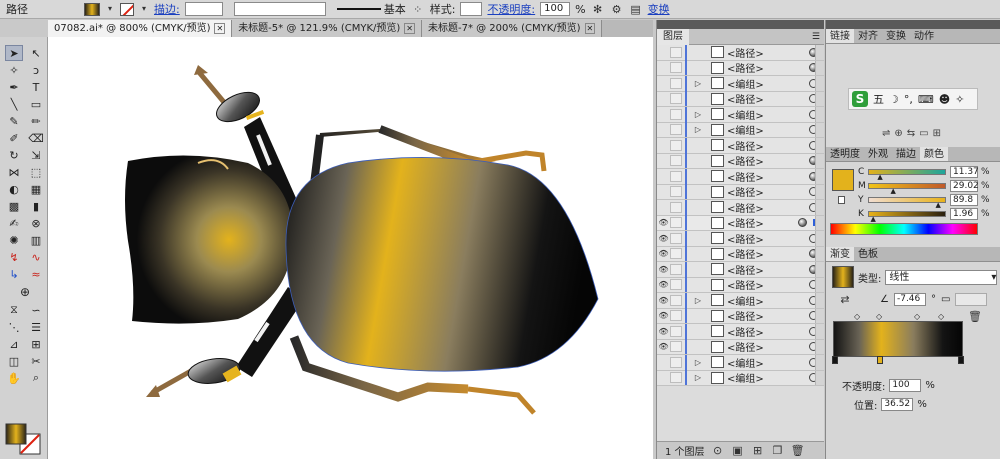 This screenshot has width=1000, height=459. Describe the element at coordinates (14, 172) in the screenshot. I see `width-tool-icon: ⋈` at that location.